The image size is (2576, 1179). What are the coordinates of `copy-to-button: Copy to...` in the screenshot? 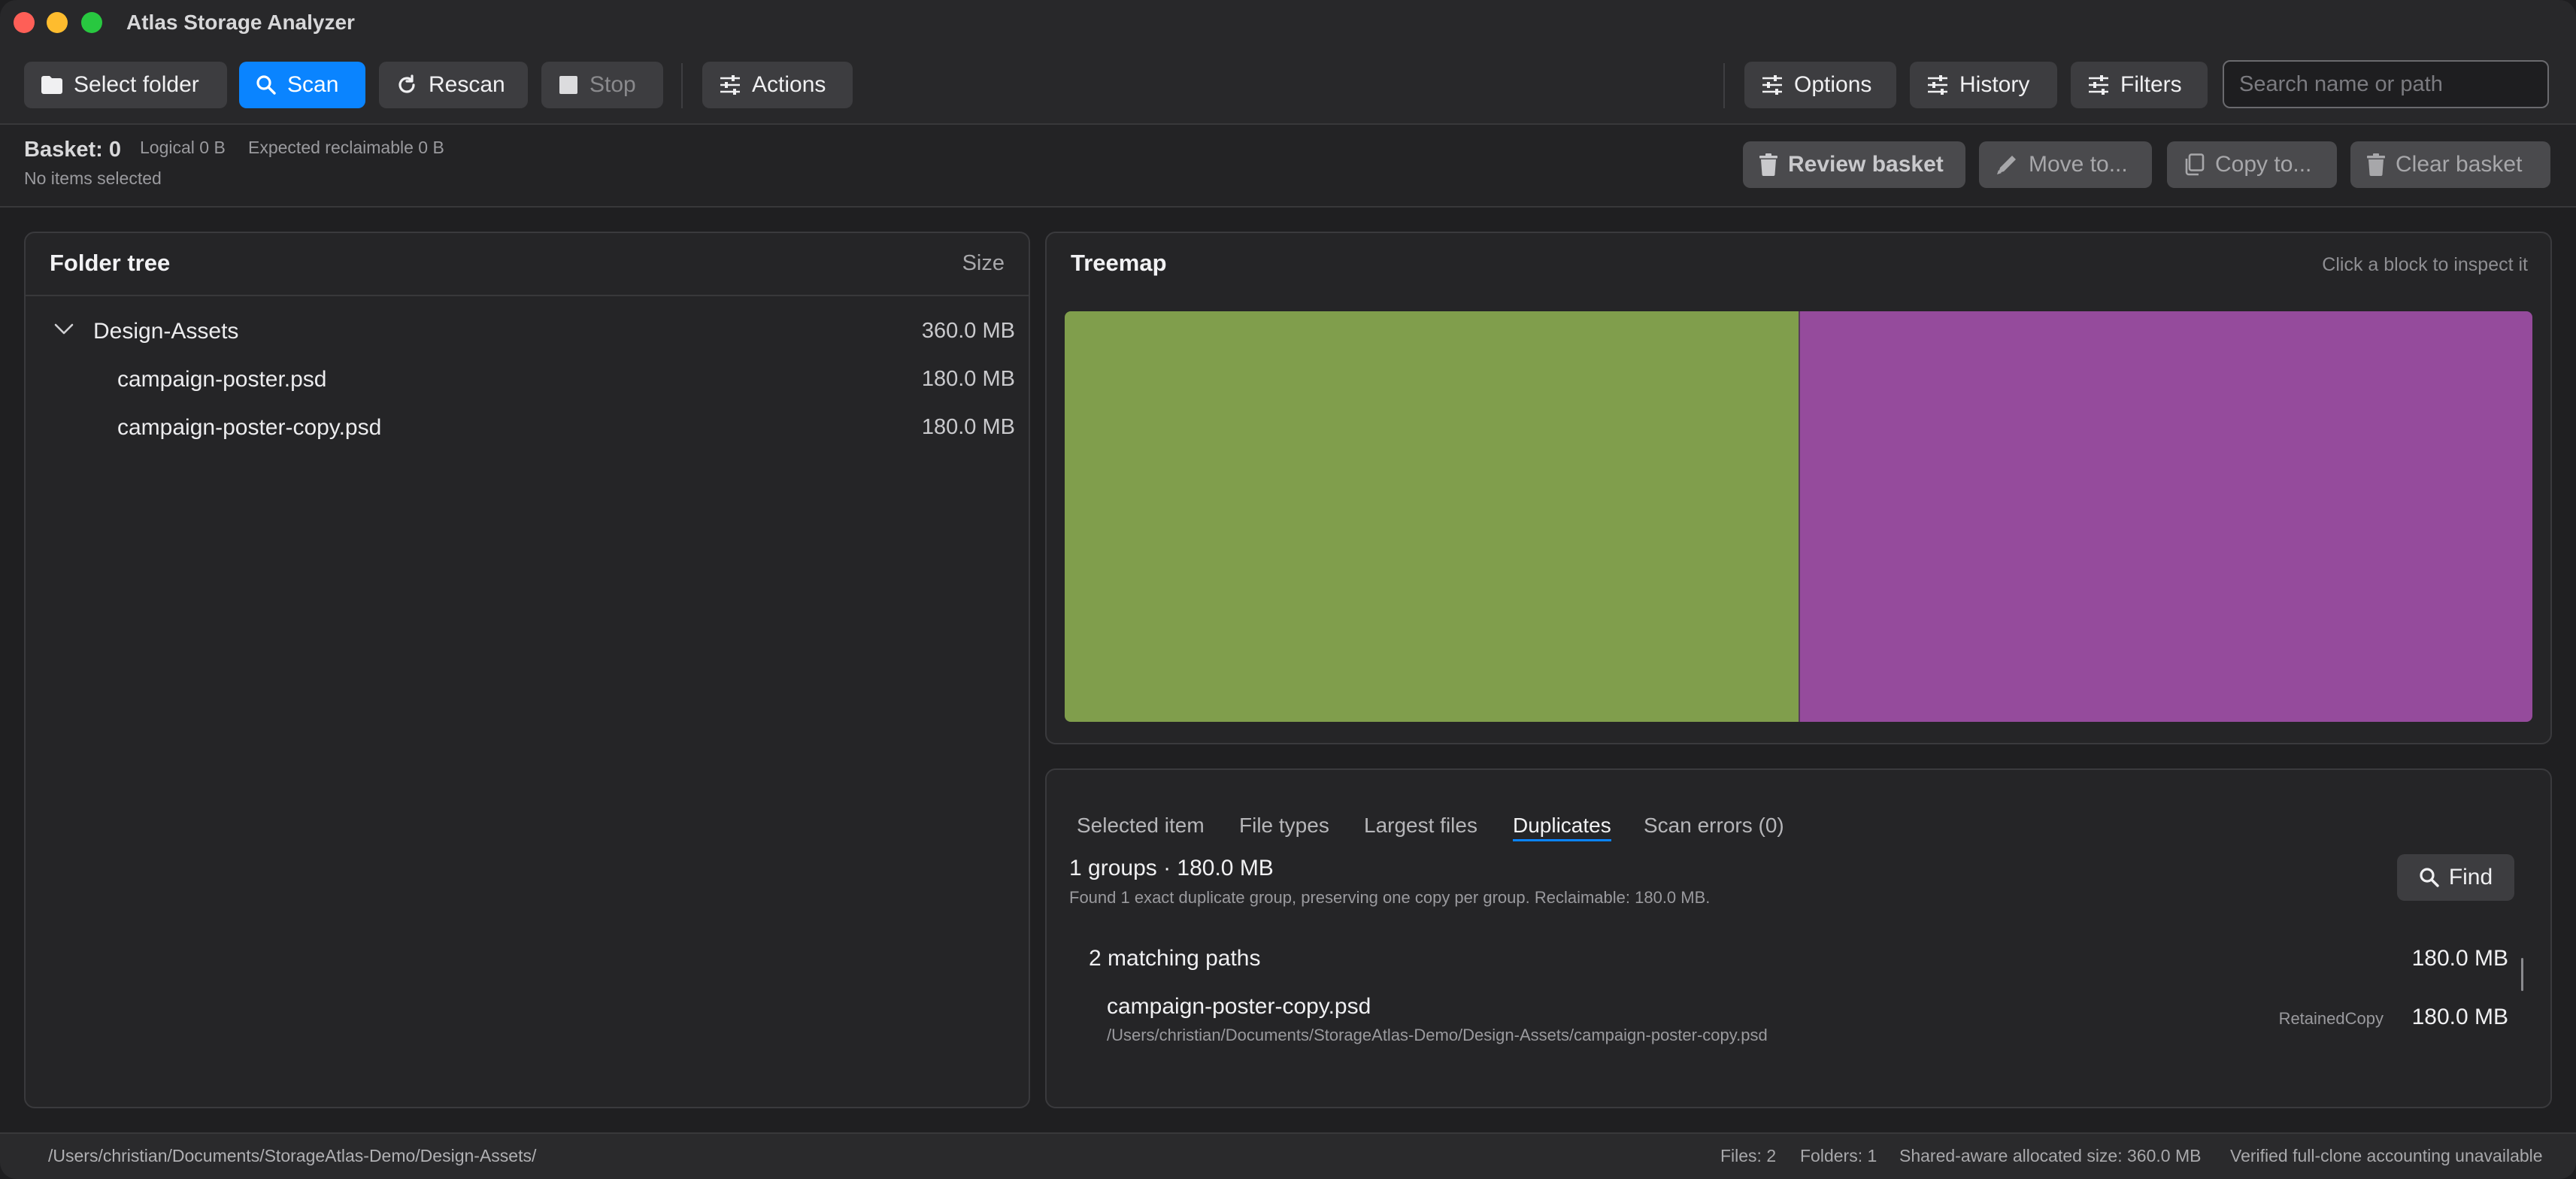 It's located at (2252, 164).